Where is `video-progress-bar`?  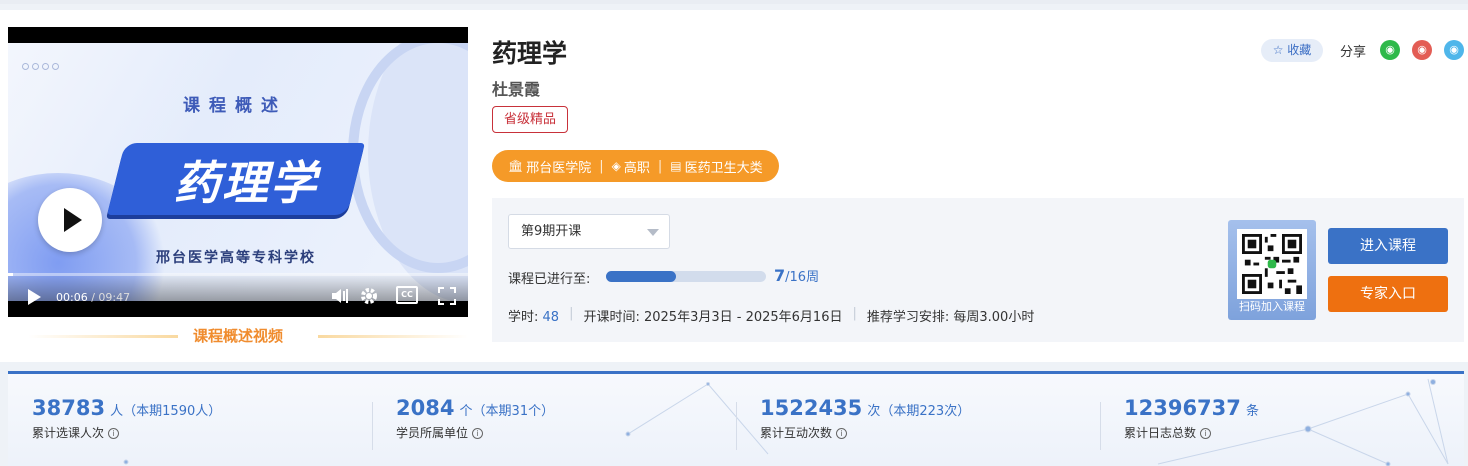
video-progress-bar is located at coordinates (238, 274).